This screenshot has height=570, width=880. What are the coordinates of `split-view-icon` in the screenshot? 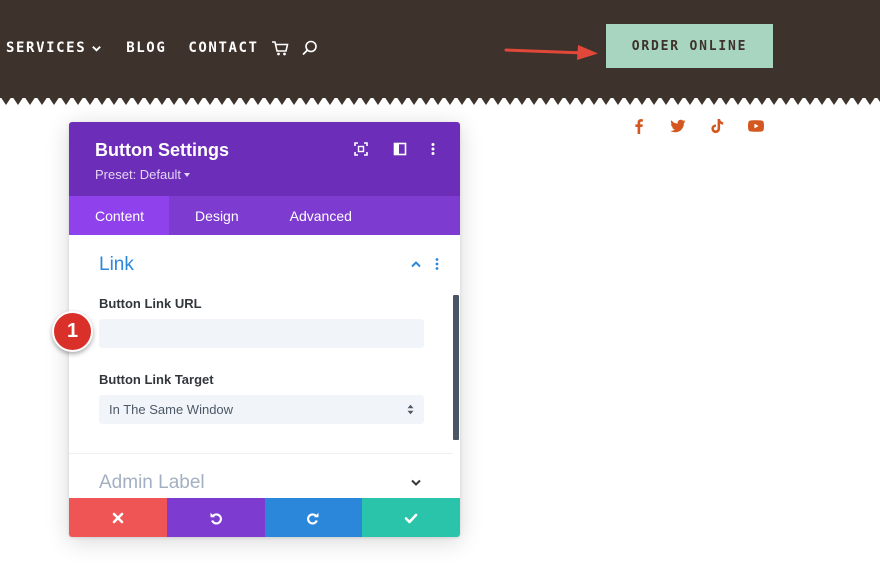 It's located at (400, 149).